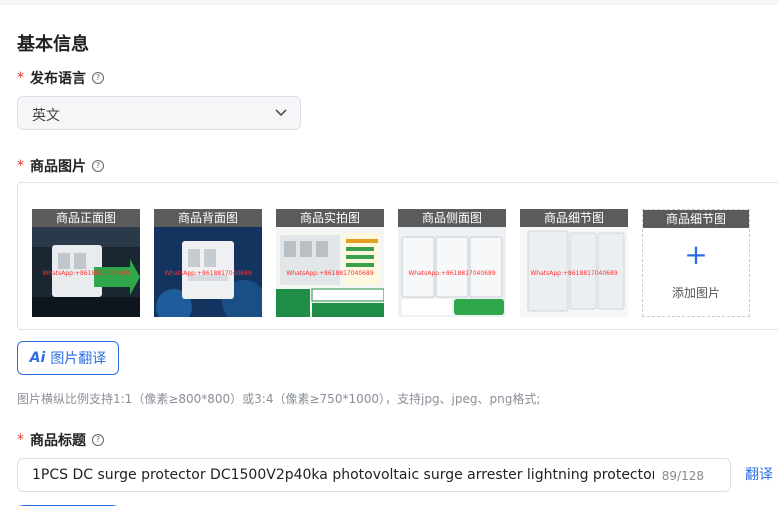 This screenshot has width=778, height=506. I want to click on add-image-button: 商品细节图 + 添加图片, so click(696, 263).